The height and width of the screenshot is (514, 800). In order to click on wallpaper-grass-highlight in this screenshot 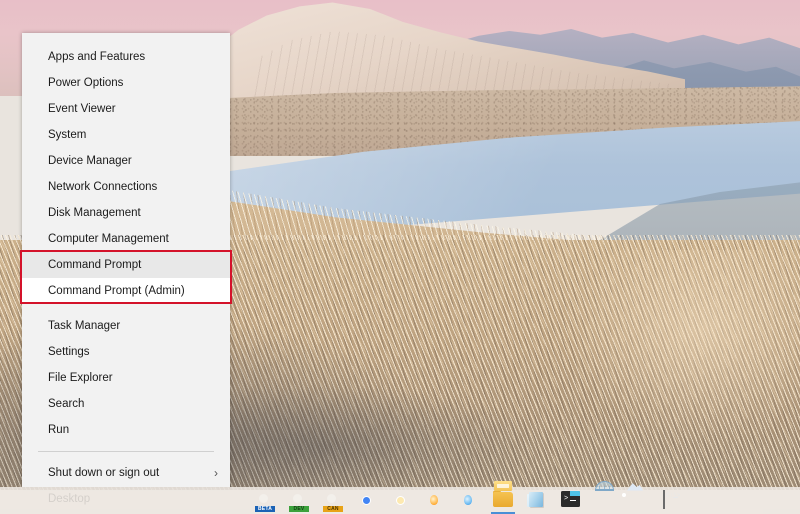, I will do `click(680, 350)`.